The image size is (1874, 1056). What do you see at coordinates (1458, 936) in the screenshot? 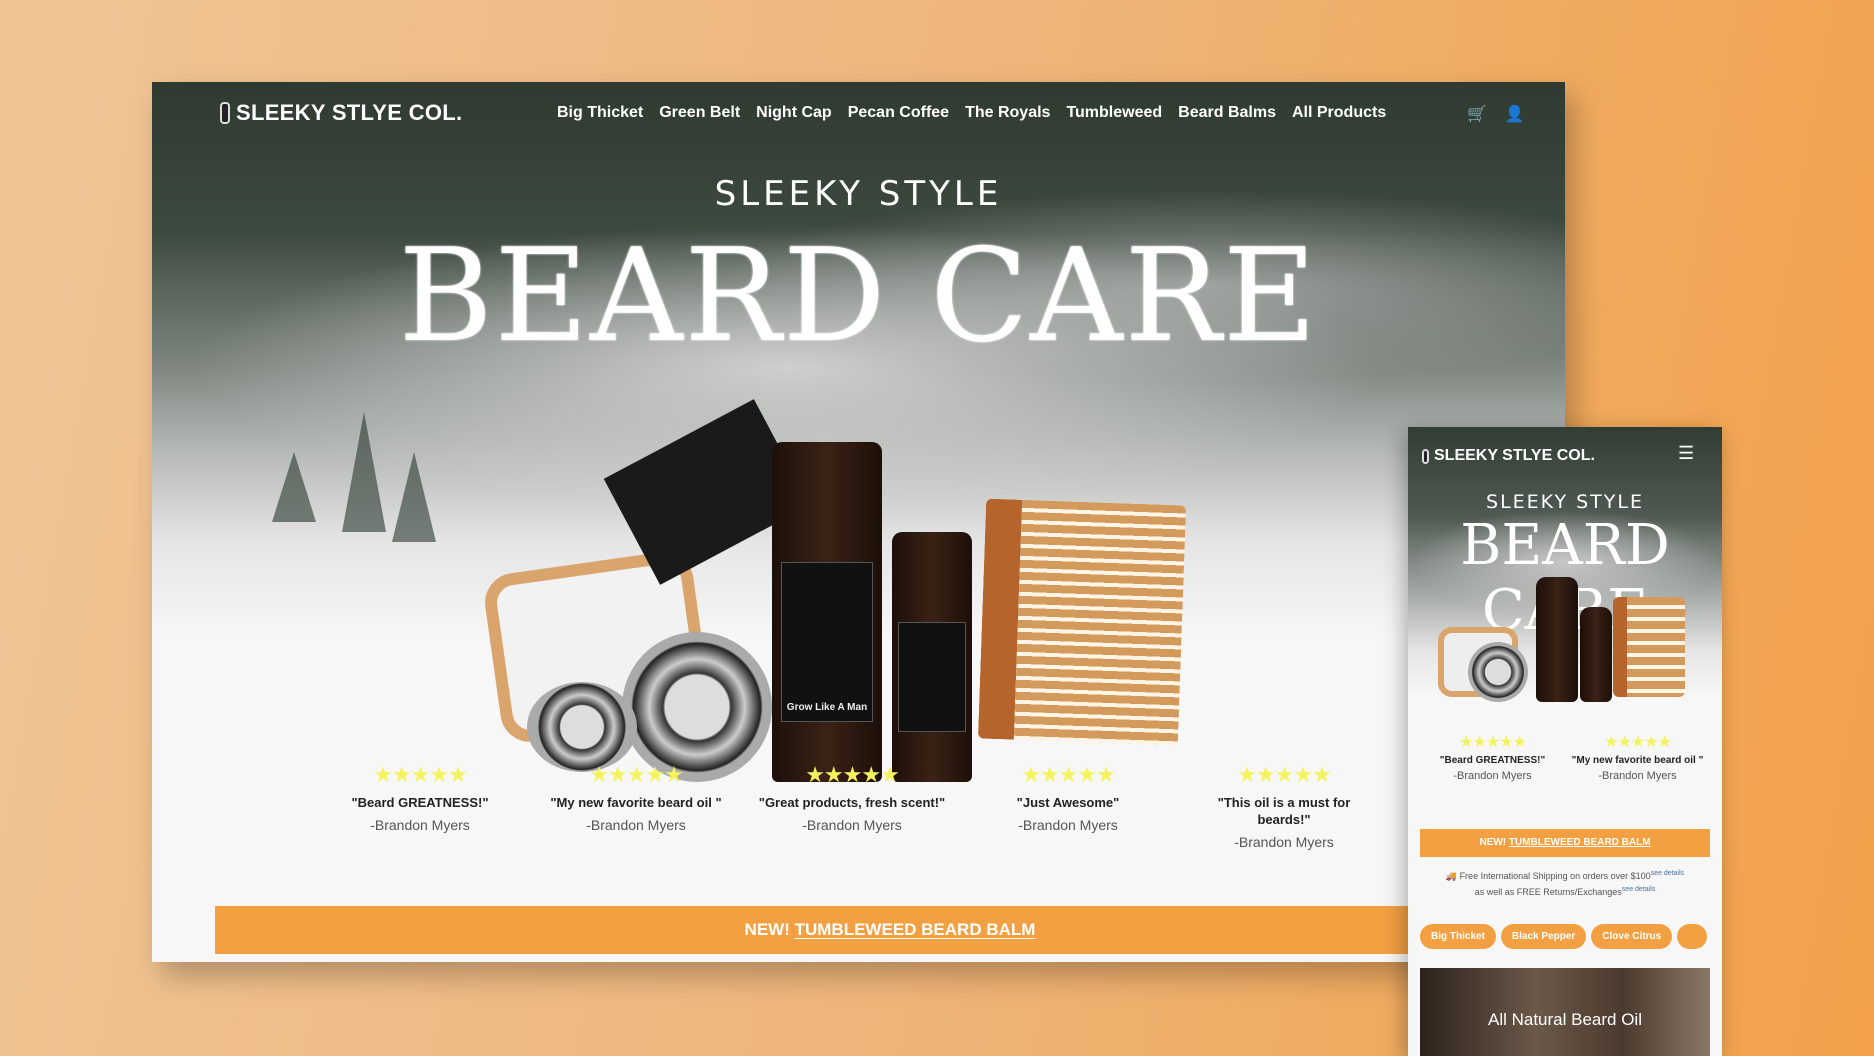
I see `pill-big-thicket: Big Thicket` at bounding box center [1458, 936].